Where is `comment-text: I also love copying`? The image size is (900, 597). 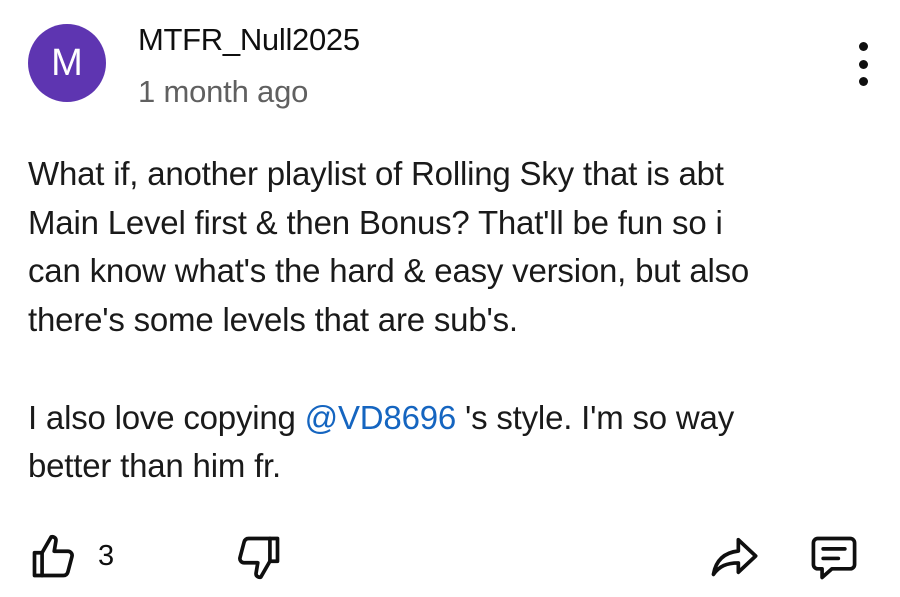 comment-text: I also love copying is located at coordinates (166, 417).